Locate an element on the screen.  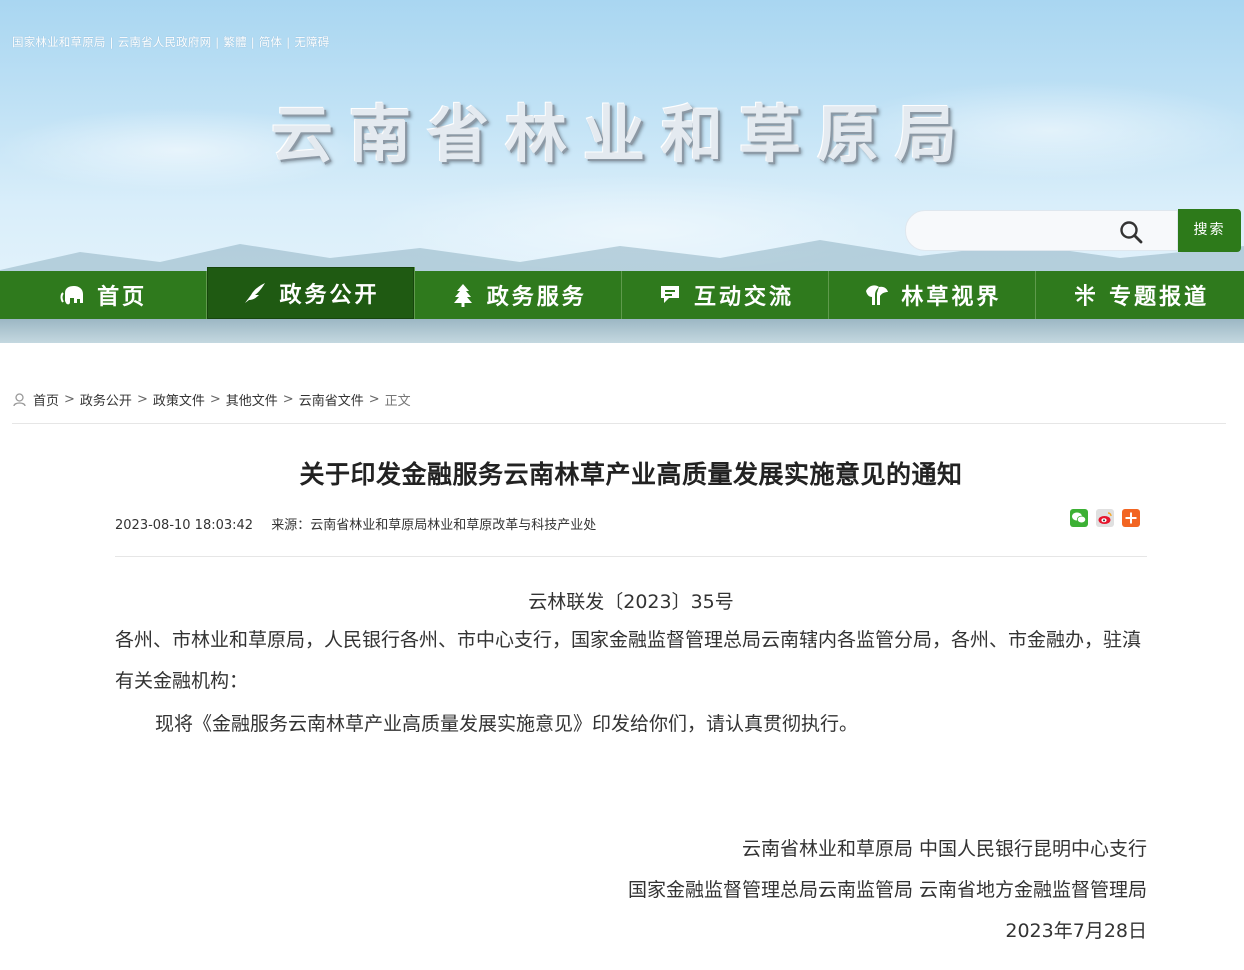
chat-icon is located at coordinates (670, 294).